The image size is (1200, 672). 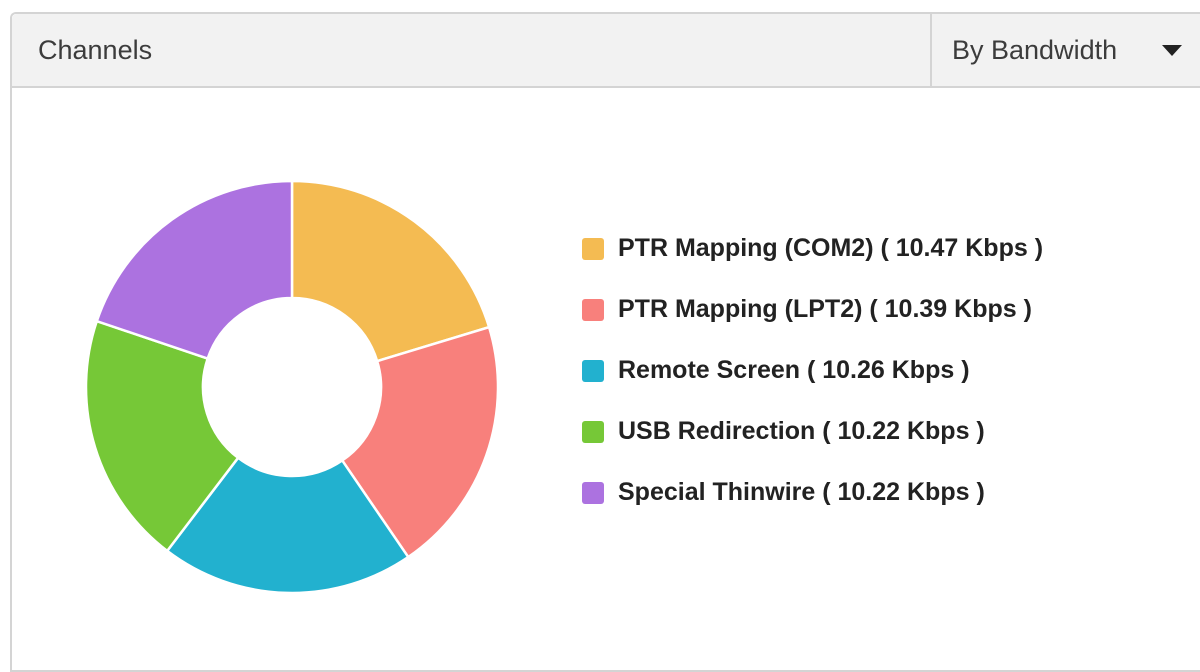 I want to click on legend-label: Special Thinwire ( 10.22 Kbps ), so click(x=801, y=492).